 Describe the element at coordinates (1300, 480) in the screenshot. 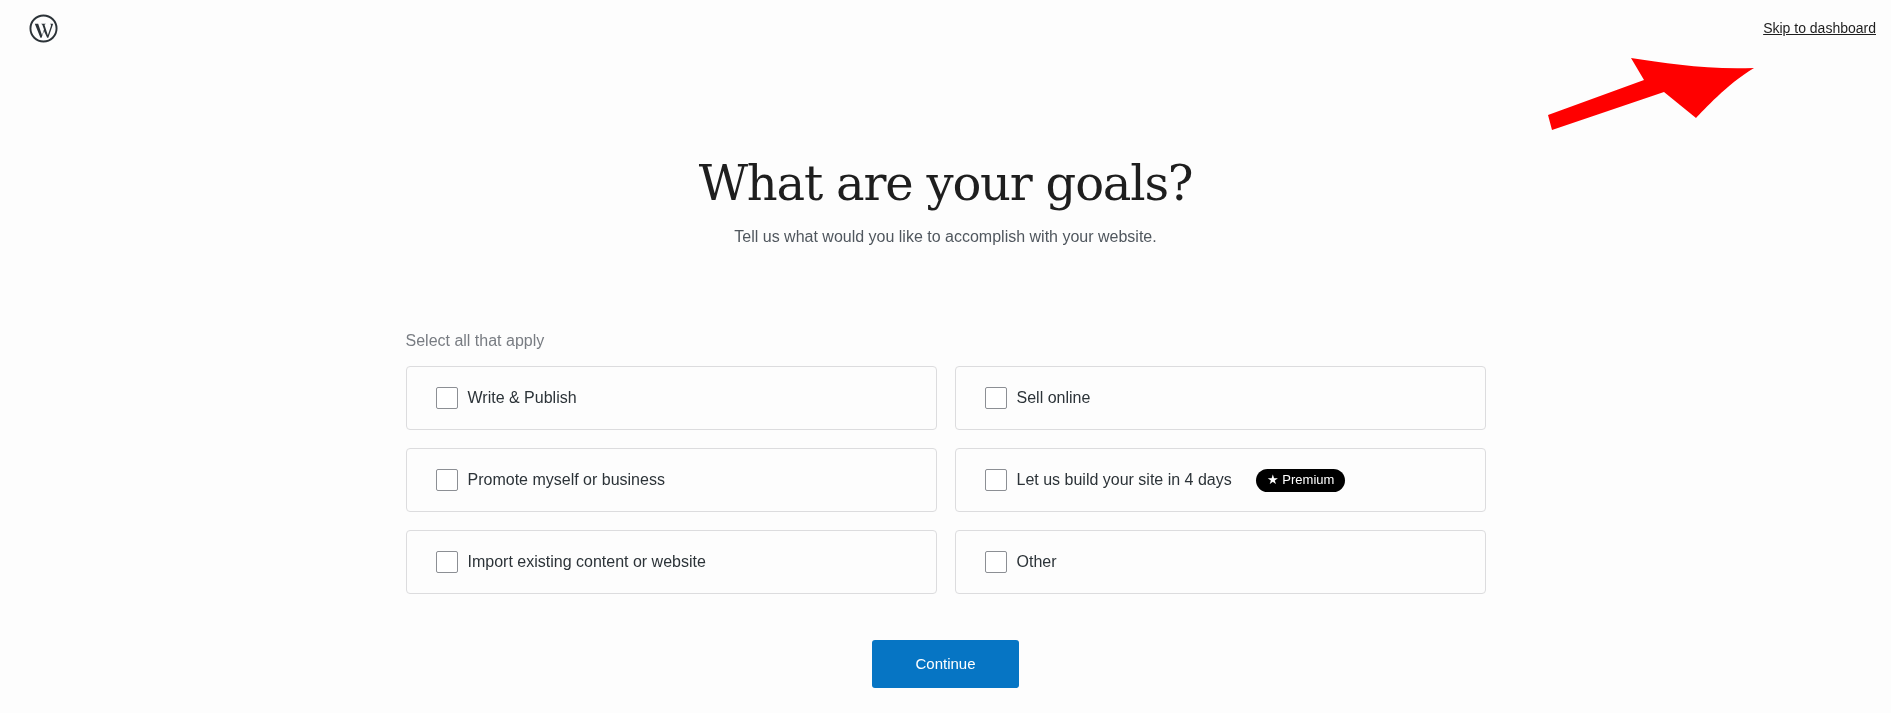

I see `premium-badge: ★ Premium` at that location.